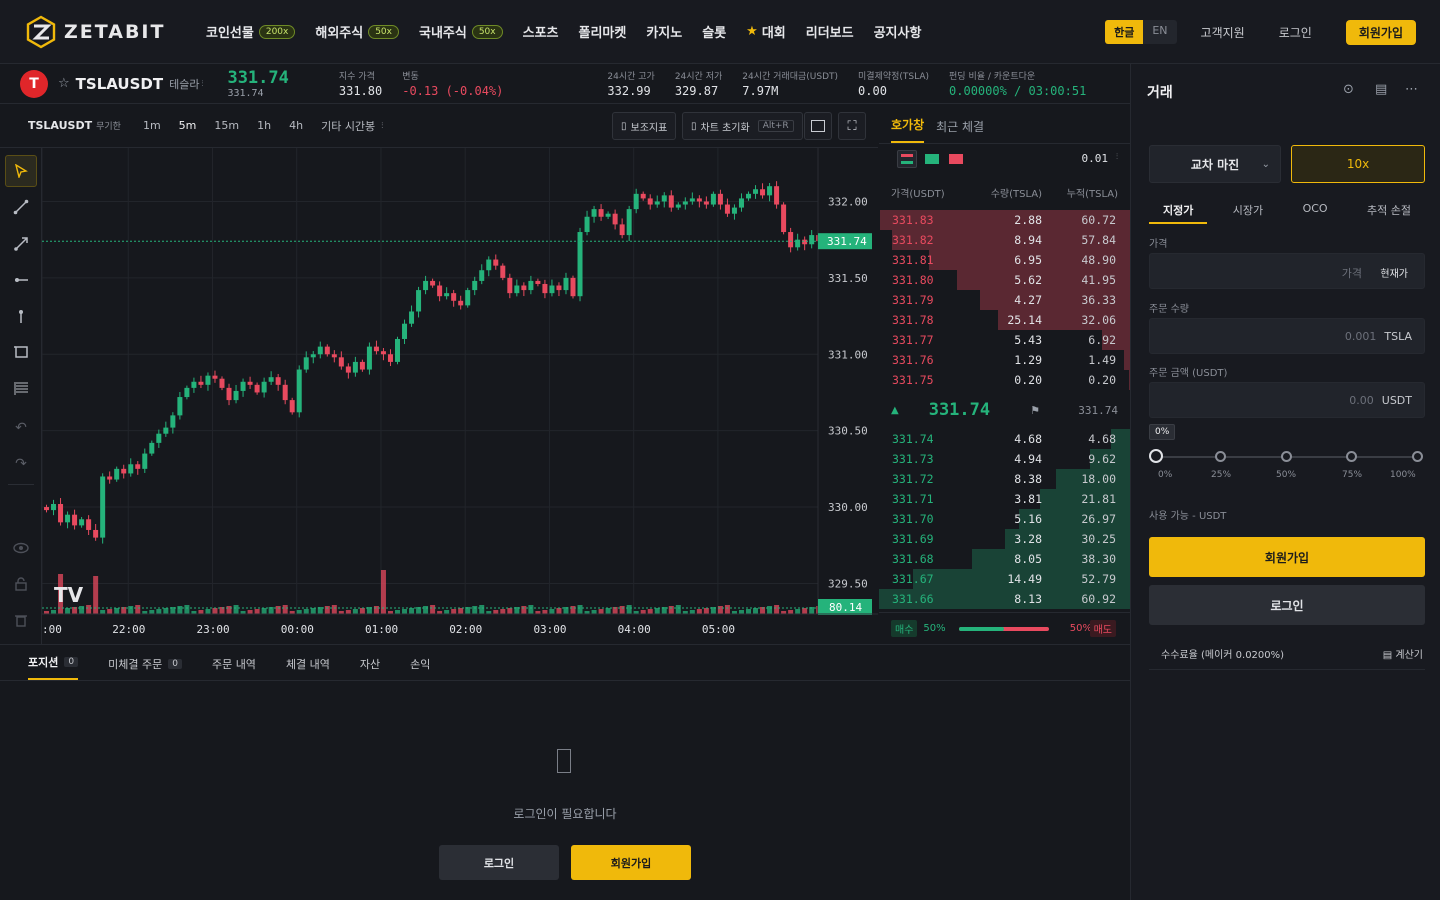 This screenshot has width=1440, height=900. I want to click on tab-limit: 지정가, so click(1178, 211).